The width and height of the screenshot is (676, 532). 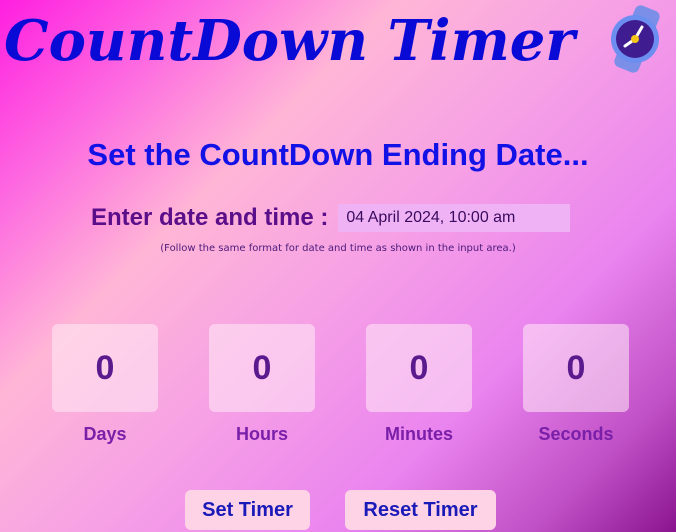 What do you see at coordinates (635, 39) in the screenshot?
I see `stopwatch-icon` at bounding box center [635, 39].